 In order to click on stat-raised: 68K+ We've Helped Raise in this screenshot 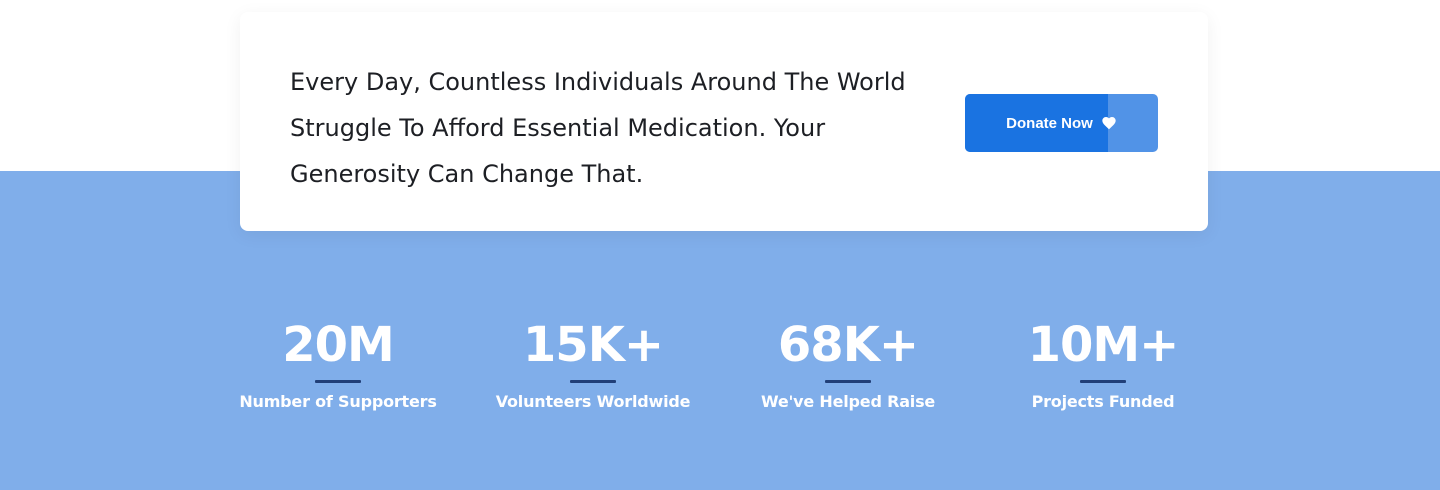, I will do `click(848, 363)`.